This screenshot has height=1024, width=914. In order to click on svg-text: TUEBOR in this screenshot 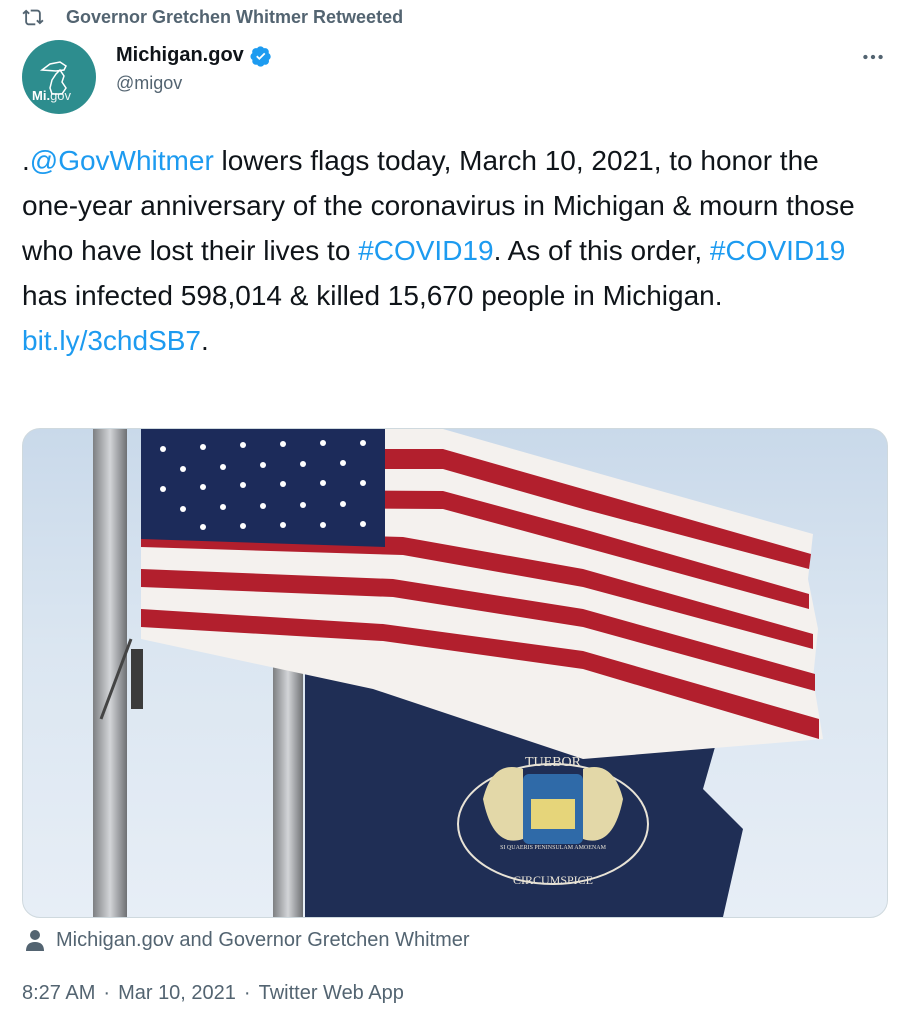, I will do `click(553, 762)`.